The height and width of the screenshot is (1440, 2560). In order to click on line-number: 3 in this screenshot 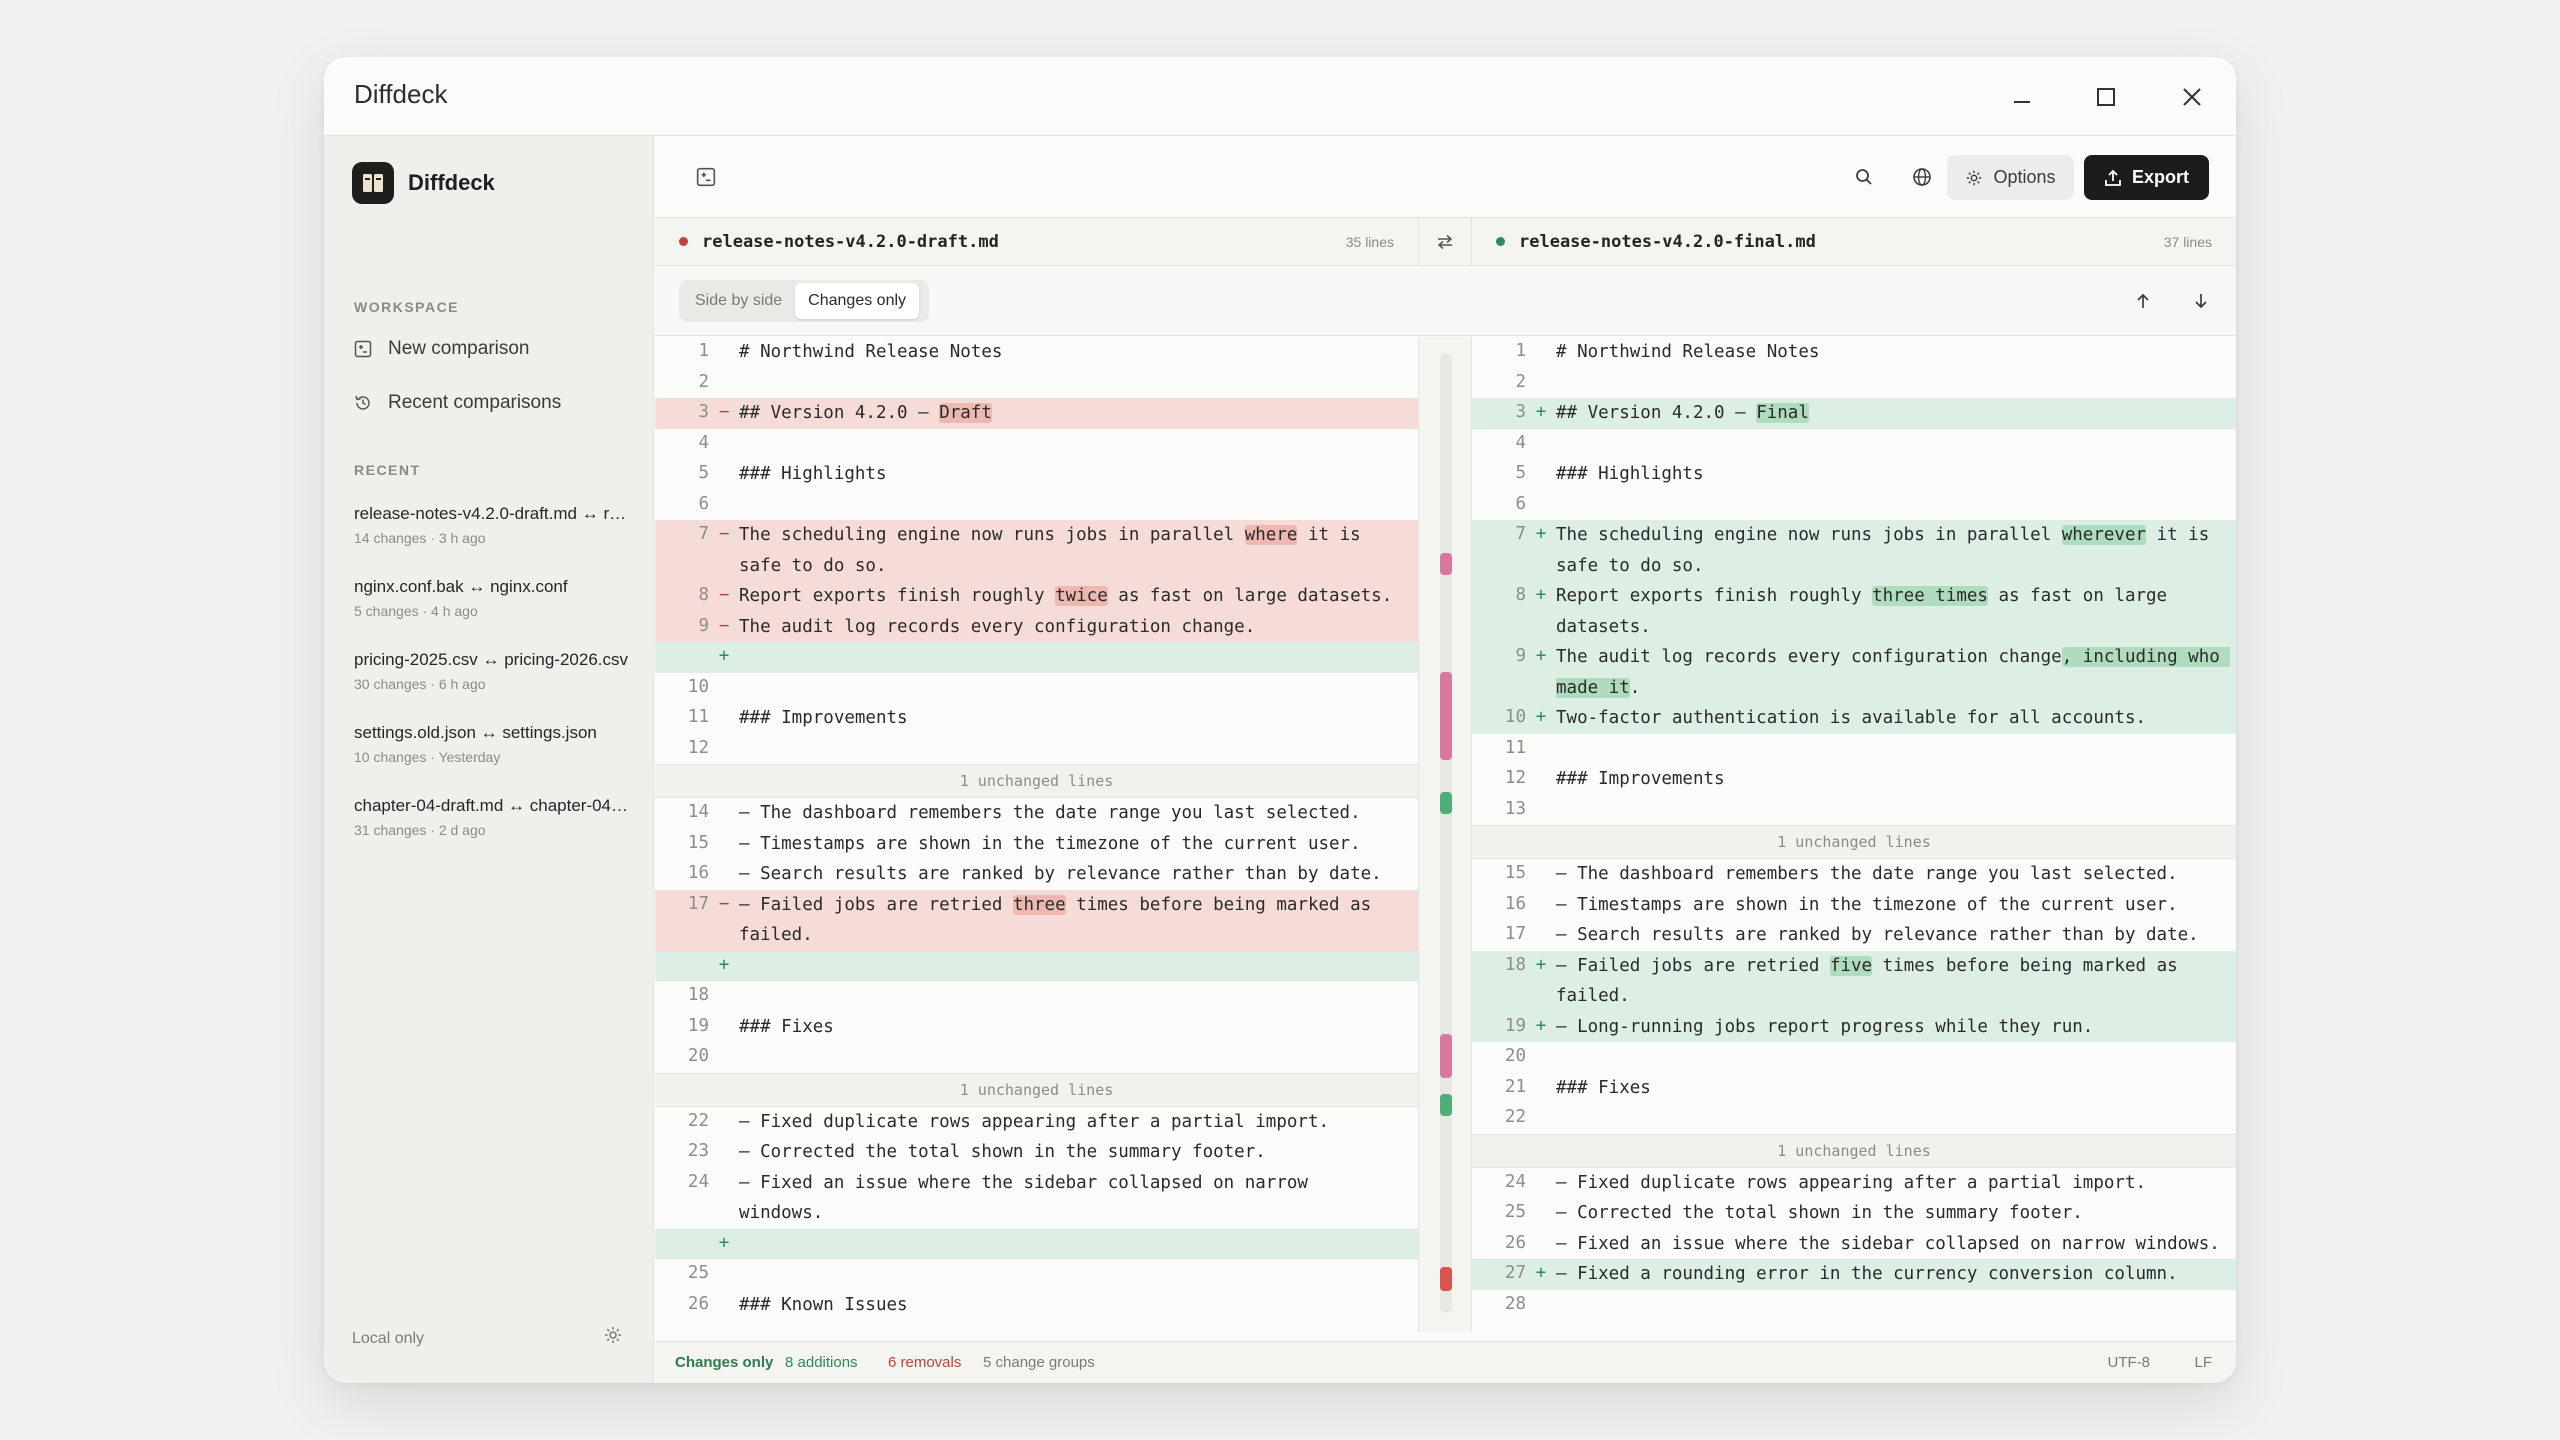, I will do `click(1520, 412)`.